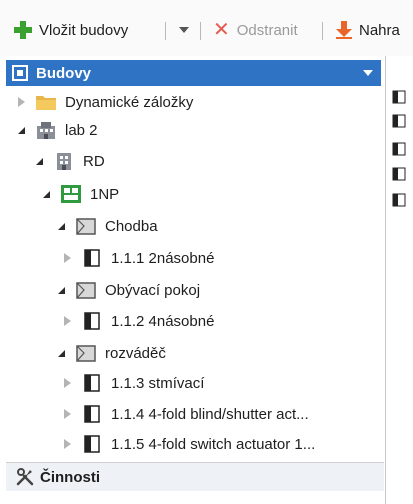  I want to click on close-icon: ✕, so click(221, 30).